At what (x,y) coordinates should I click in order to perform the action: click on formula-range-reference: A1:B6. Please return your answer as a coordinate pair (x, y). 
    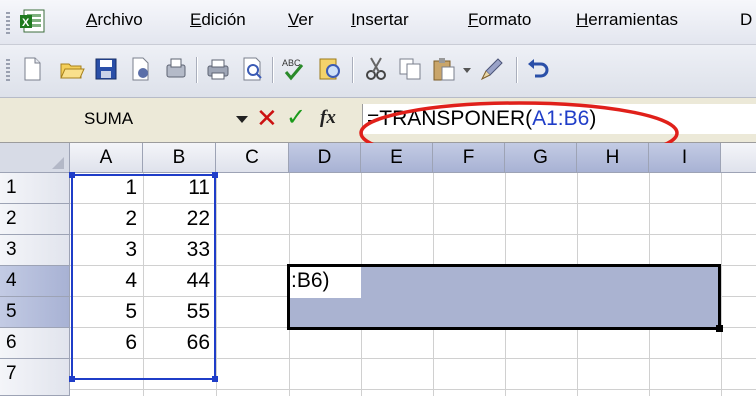
    Looking at the image, I should click on (561, 118).